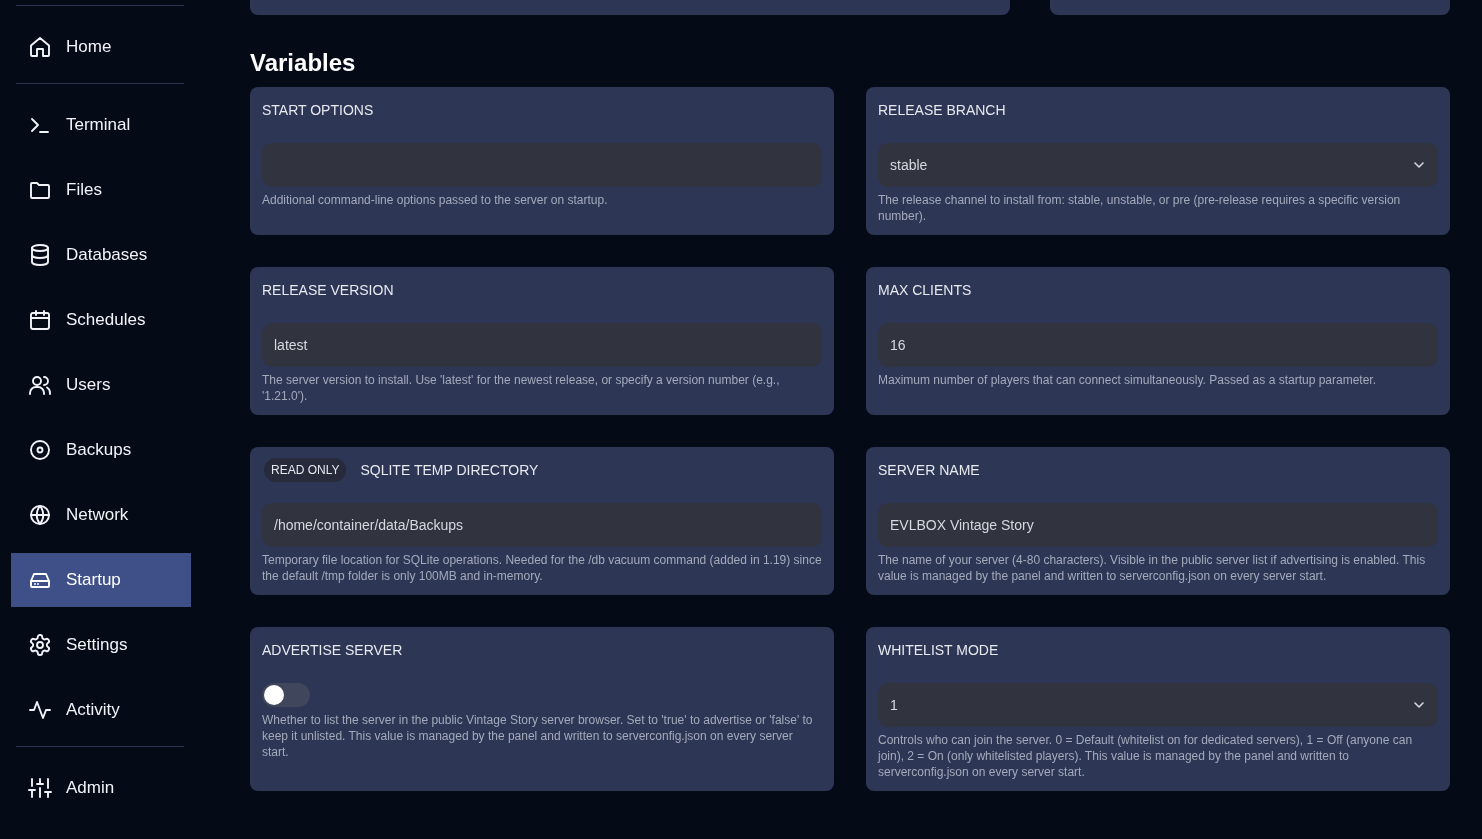 This screenshot has height=839, width=1482. What do you see at coordinates (101, 385) in the screenshot?
I see `nav-item: Users` at bounding box center [101, 385].